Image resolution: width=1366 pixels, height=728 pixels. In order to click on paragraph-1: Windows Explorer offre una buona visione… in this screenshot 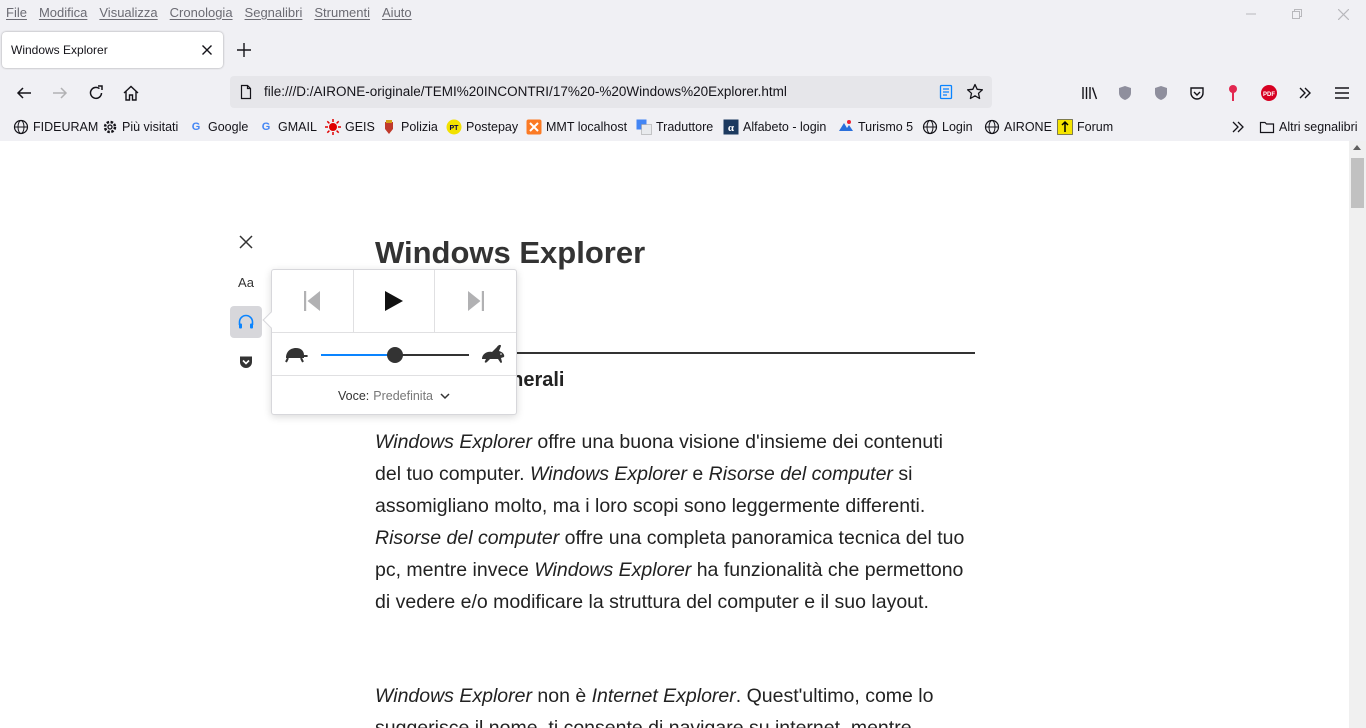, I will do `click(670, 522)`.